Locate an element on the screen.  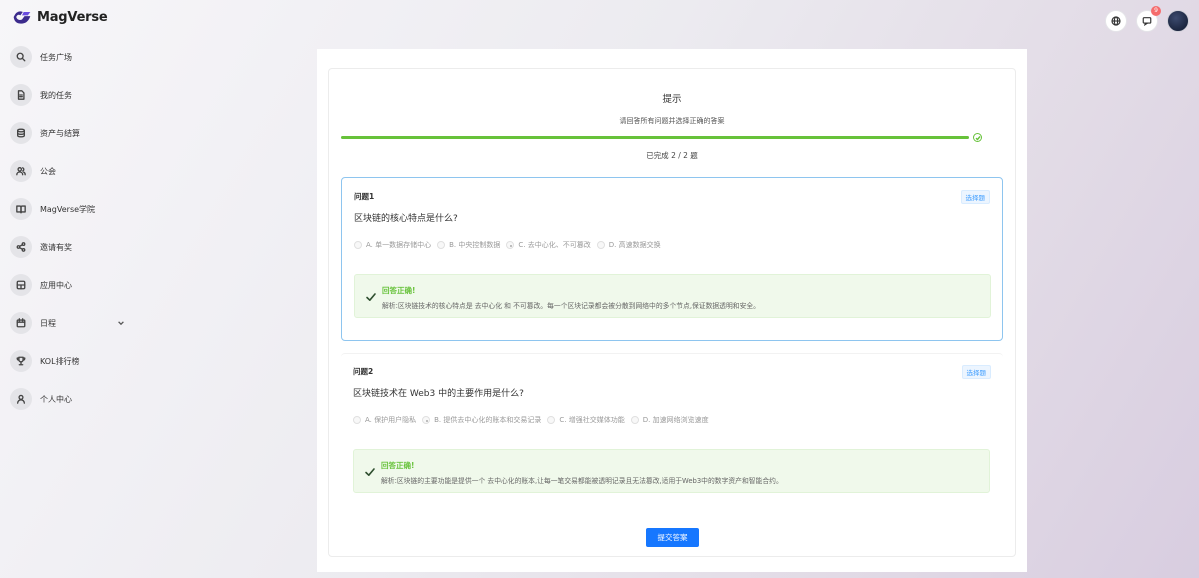
language-button is located at coordinates (1116, 21).